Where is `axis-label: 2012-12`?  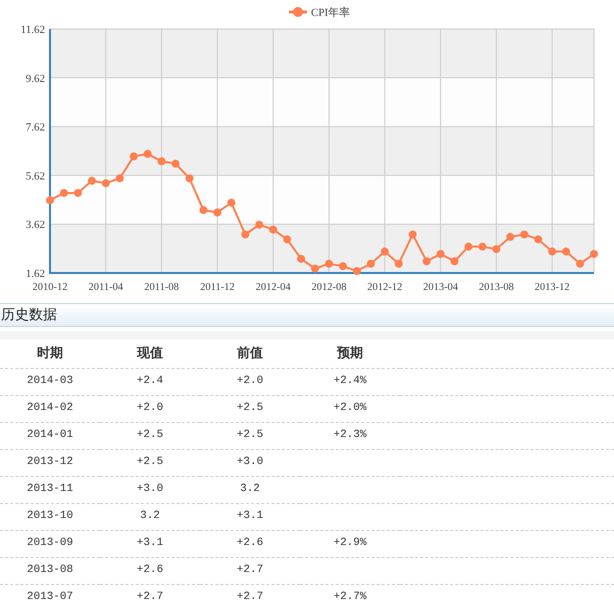
axis-label: 2012-12 is located at coordinates (384, 287).